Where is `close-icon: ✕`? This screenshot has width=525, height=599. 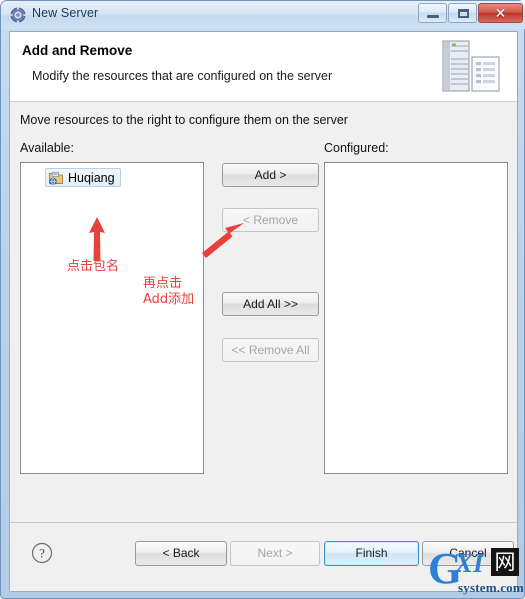
close-icon: ✕ is located at coordinates (500, 13).